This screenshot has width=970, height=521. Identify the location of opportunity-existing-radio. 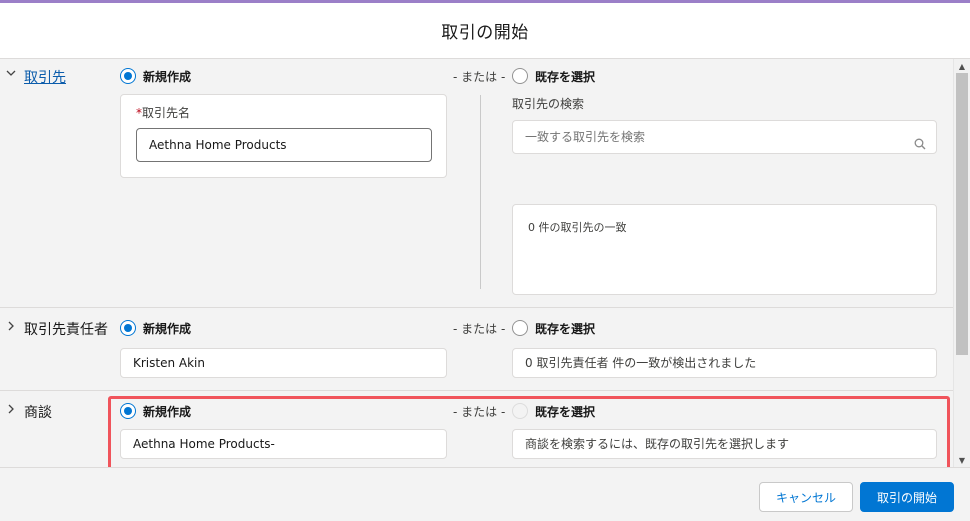
(520, 411).